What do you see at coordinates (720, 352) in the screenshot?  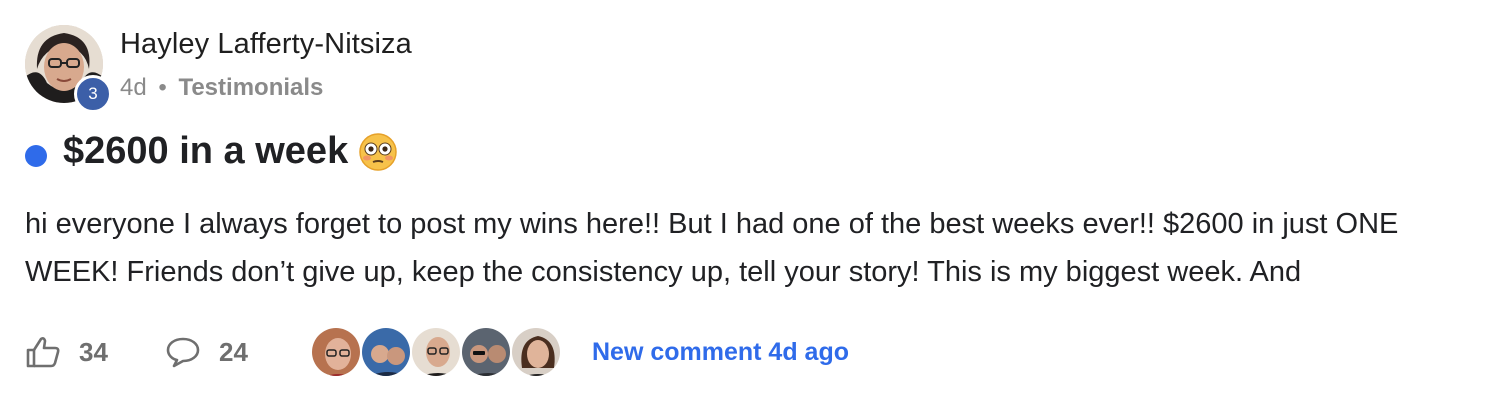 I see `new-comment-link: New comment 4d ago` at bounding box center [720, 352].